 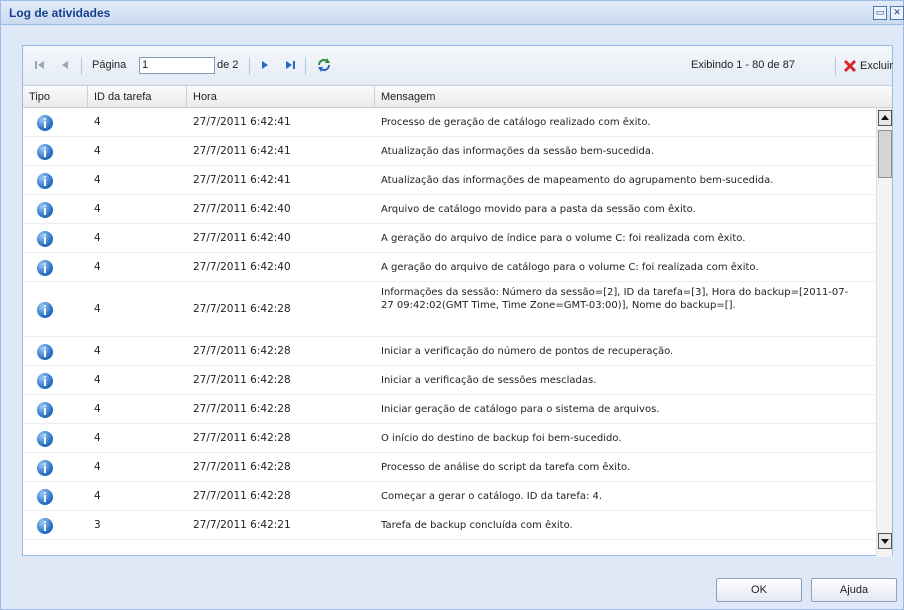 I want to click on first-page-icon, so click(x=39, y=65).